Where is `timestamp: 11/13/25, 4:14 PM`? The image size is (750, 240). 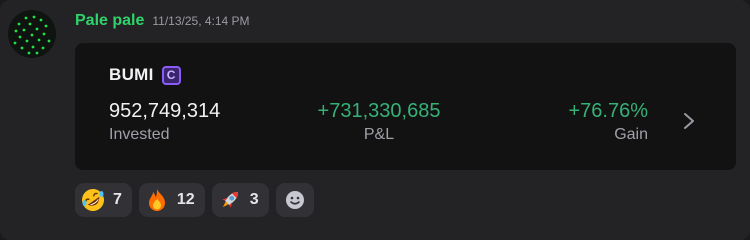
timestamp: 11/13/25, 4:14 PM is located at coordinates (201, 21).